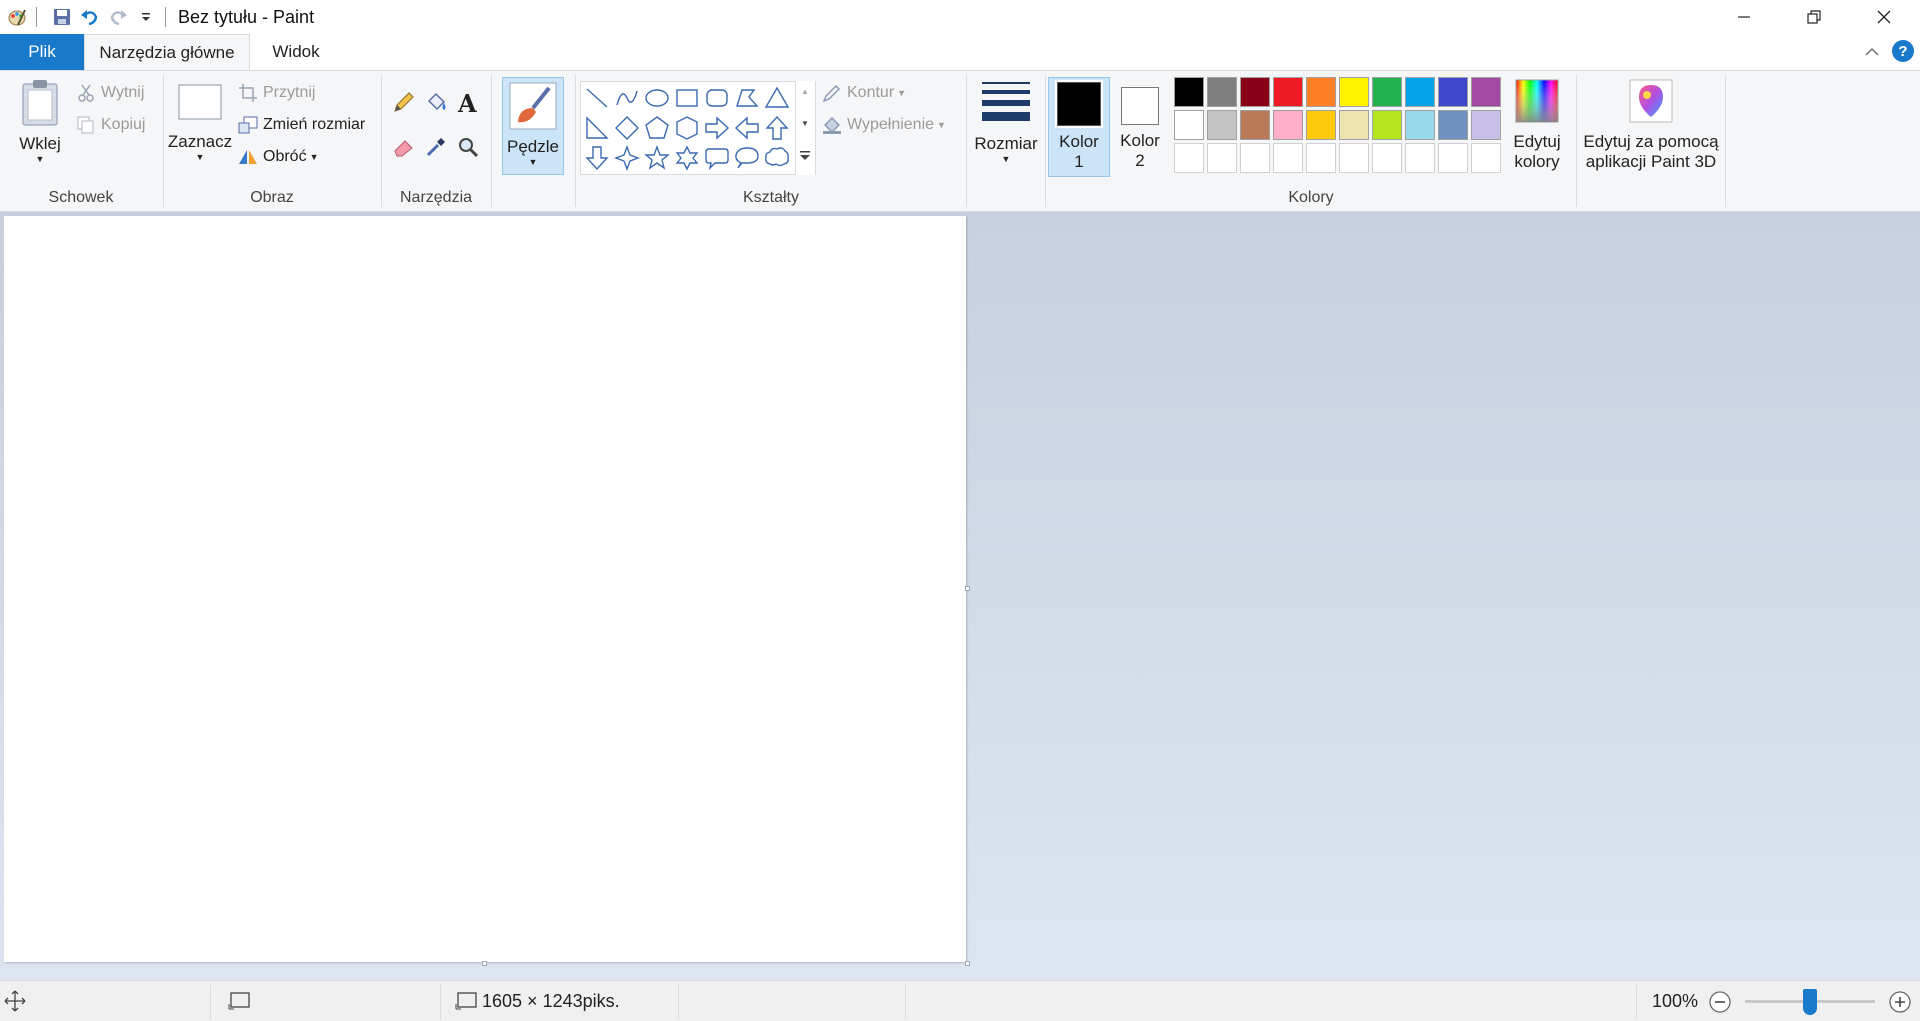 This screenshot has width=1920, height=1021. Describe the element at coordinates (805, 123) in the screenshot. I see `gallery-scroll-down-icon: ▼` at that location.